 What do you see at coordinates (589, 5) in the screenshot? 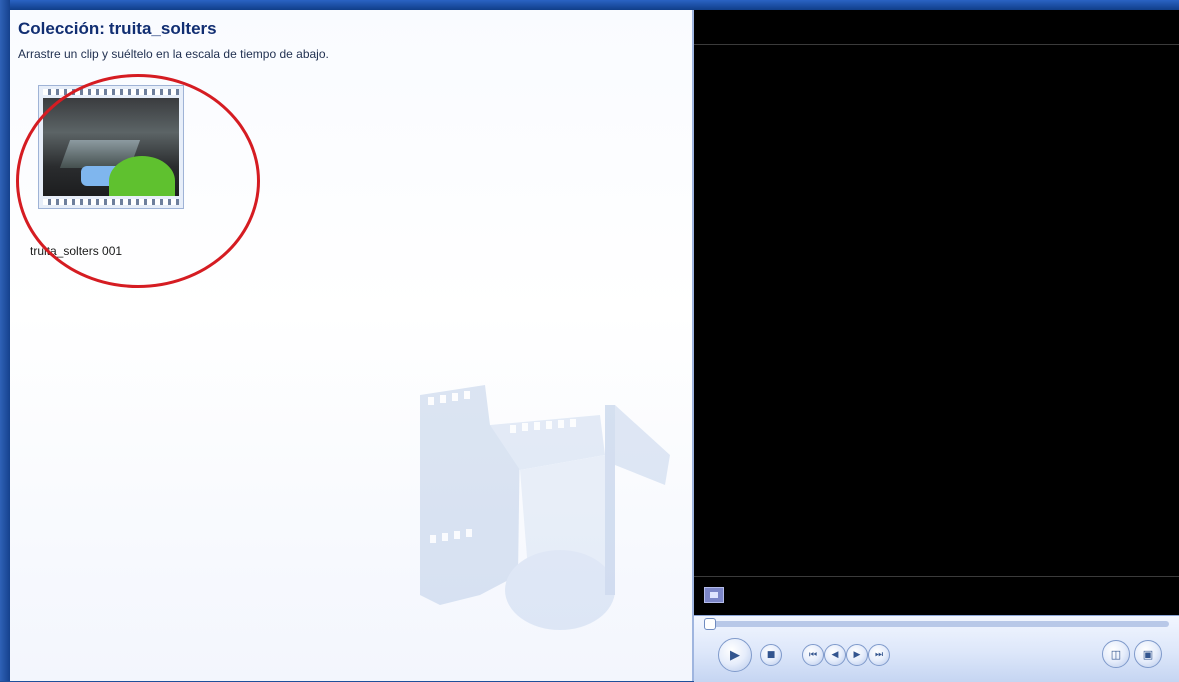
I see `window-frame-top` at bounding box center [589, 5].